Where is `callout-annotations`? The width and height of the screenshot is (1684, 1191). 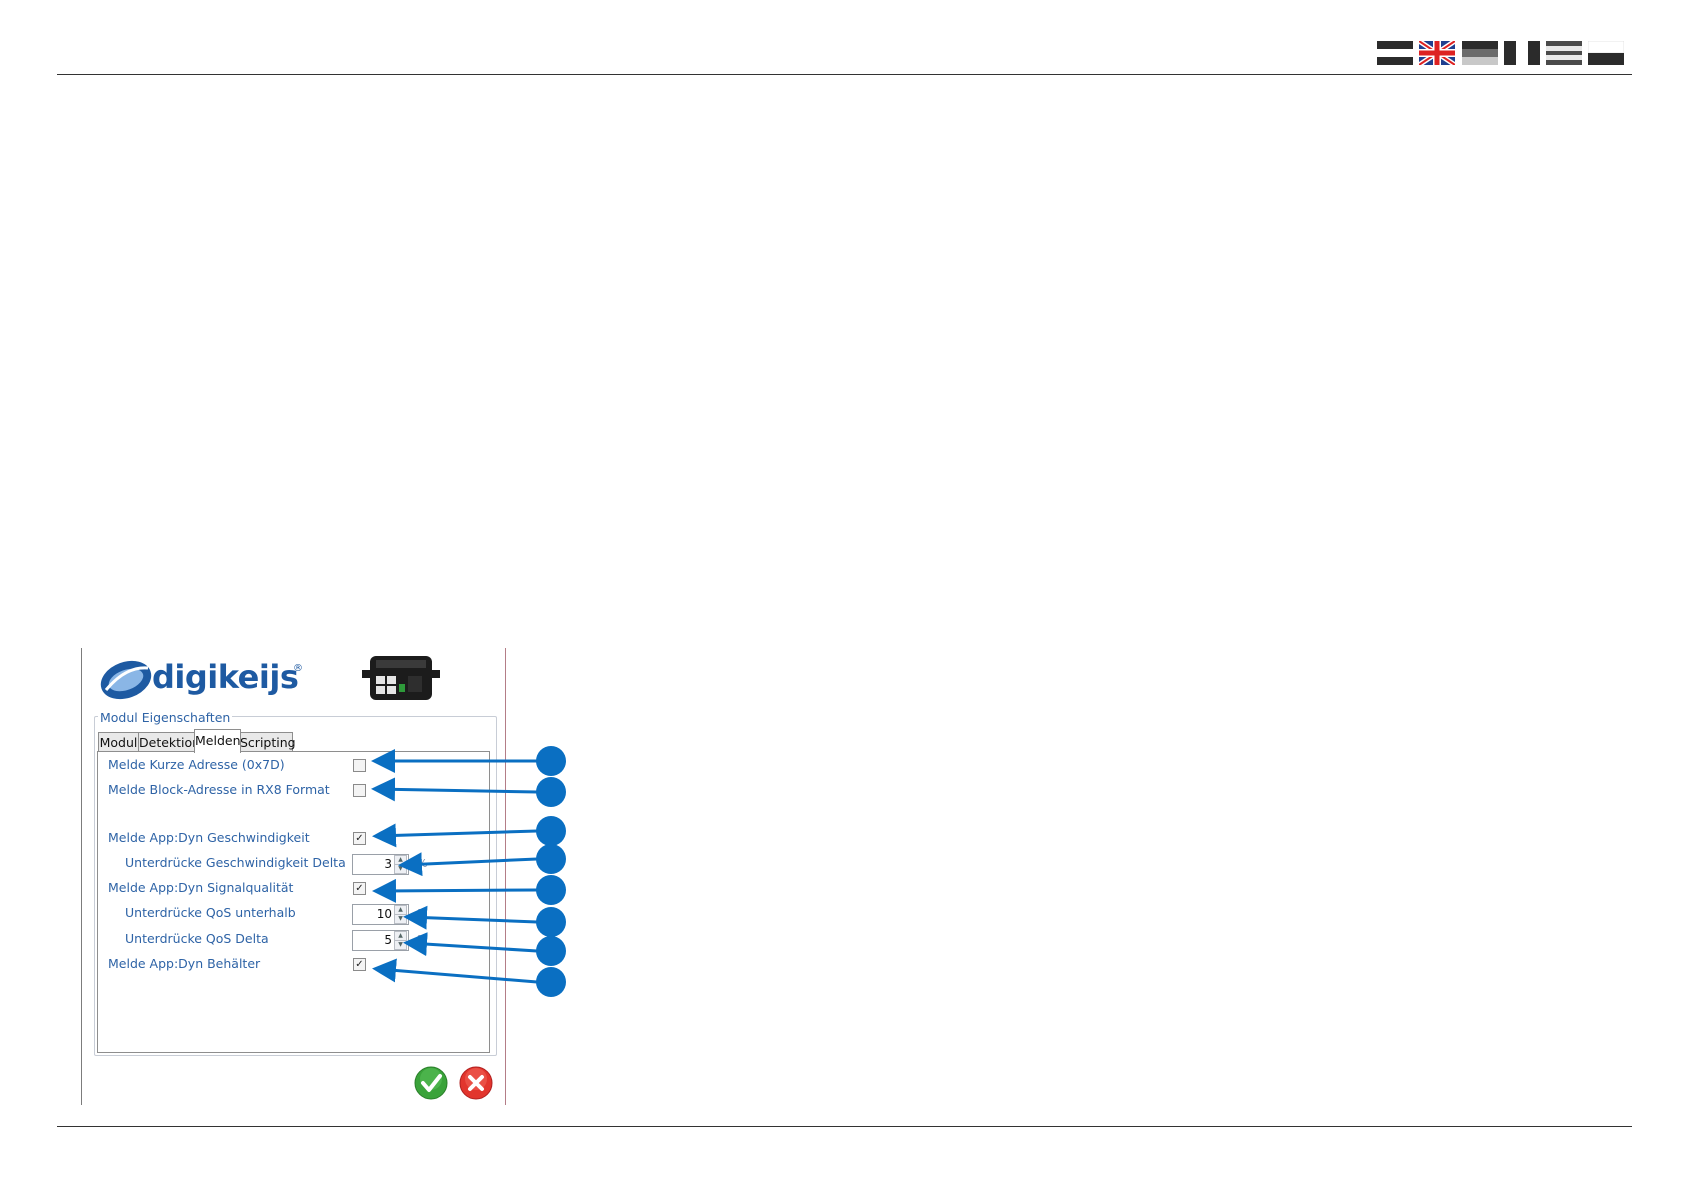 callout-annotations is located at coordinates (468, 871).